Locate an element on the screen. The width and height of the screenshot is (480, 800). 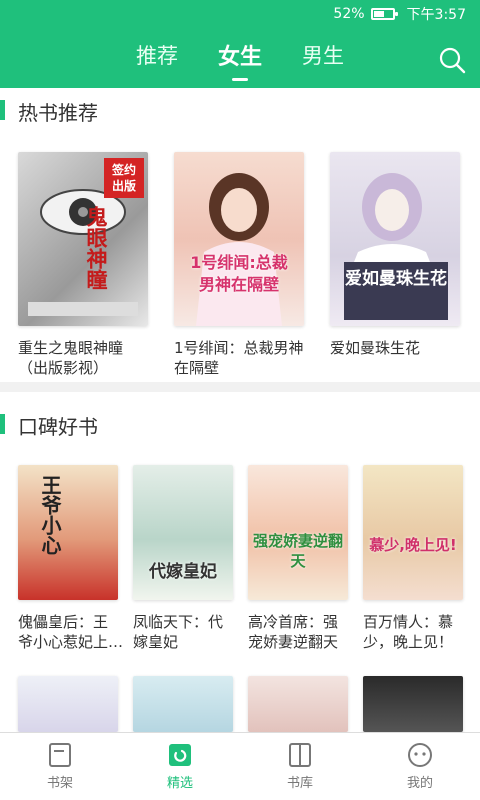
book-cover: 慕少,晚上见! is located at coordinates (413, 532).